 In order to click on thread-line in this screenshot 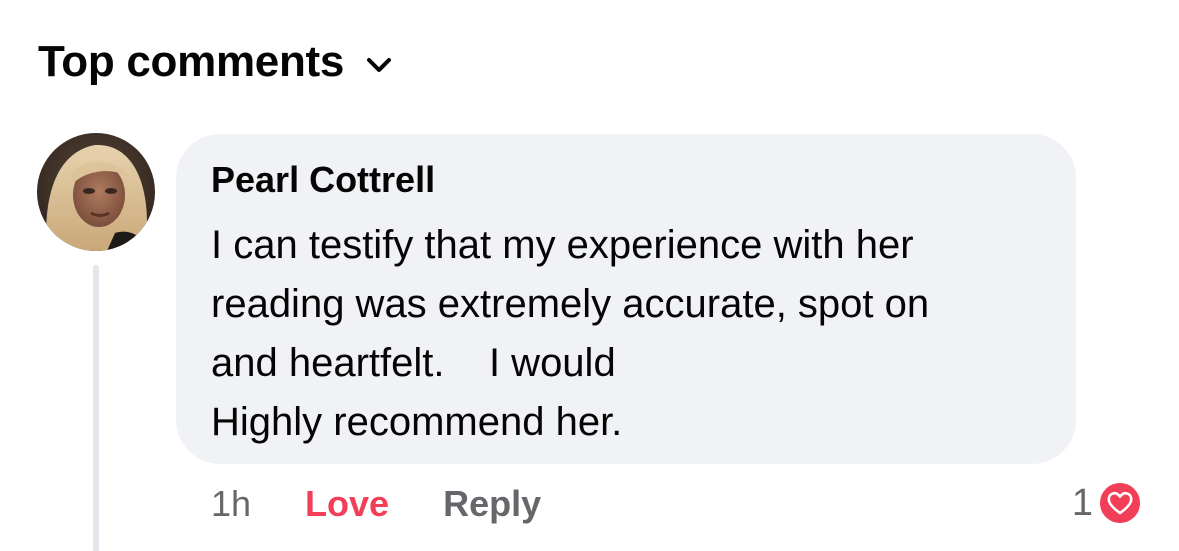, I will do `click(96, 408)`.